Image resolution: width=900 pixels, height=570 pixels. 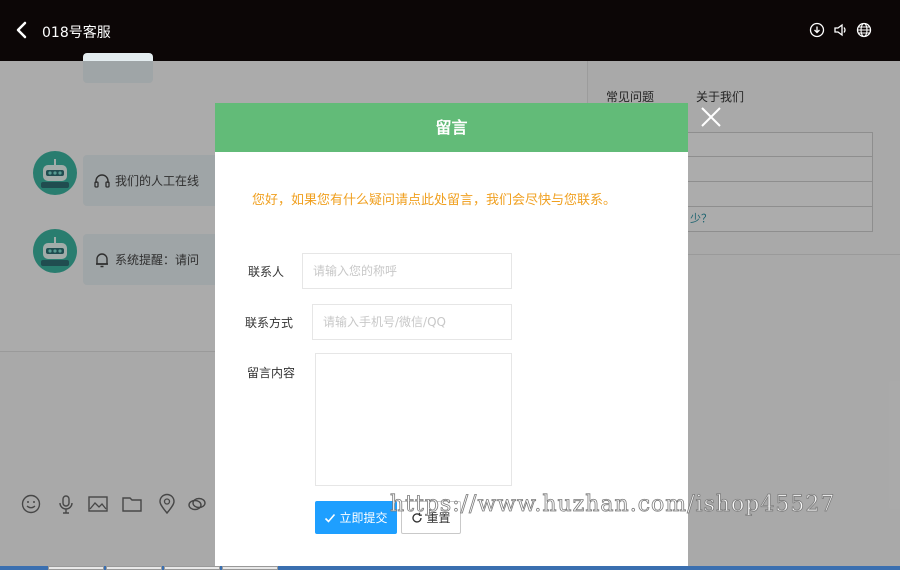 What do you see at coordinates (271, 373) in the screenshot?
I see `message-label: 留言内容` at bounding box center [271, 373].